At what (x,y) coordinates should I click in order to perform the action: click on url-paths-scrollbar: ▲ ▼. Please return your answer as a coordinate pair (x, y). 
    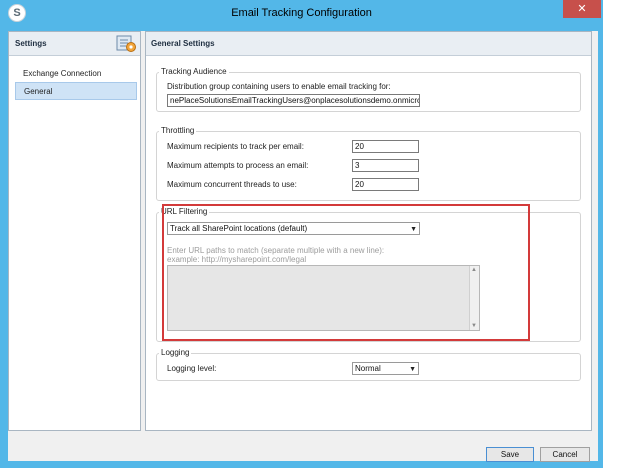
    Looking at the image, I should click on (474, 298).